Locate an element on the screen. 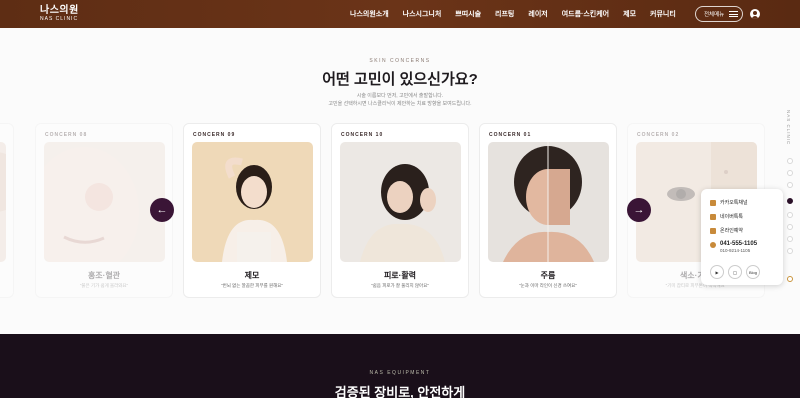 This screenshot has width=800, height=398. arrow-right-icon: → is located at coordinates (639, 210).